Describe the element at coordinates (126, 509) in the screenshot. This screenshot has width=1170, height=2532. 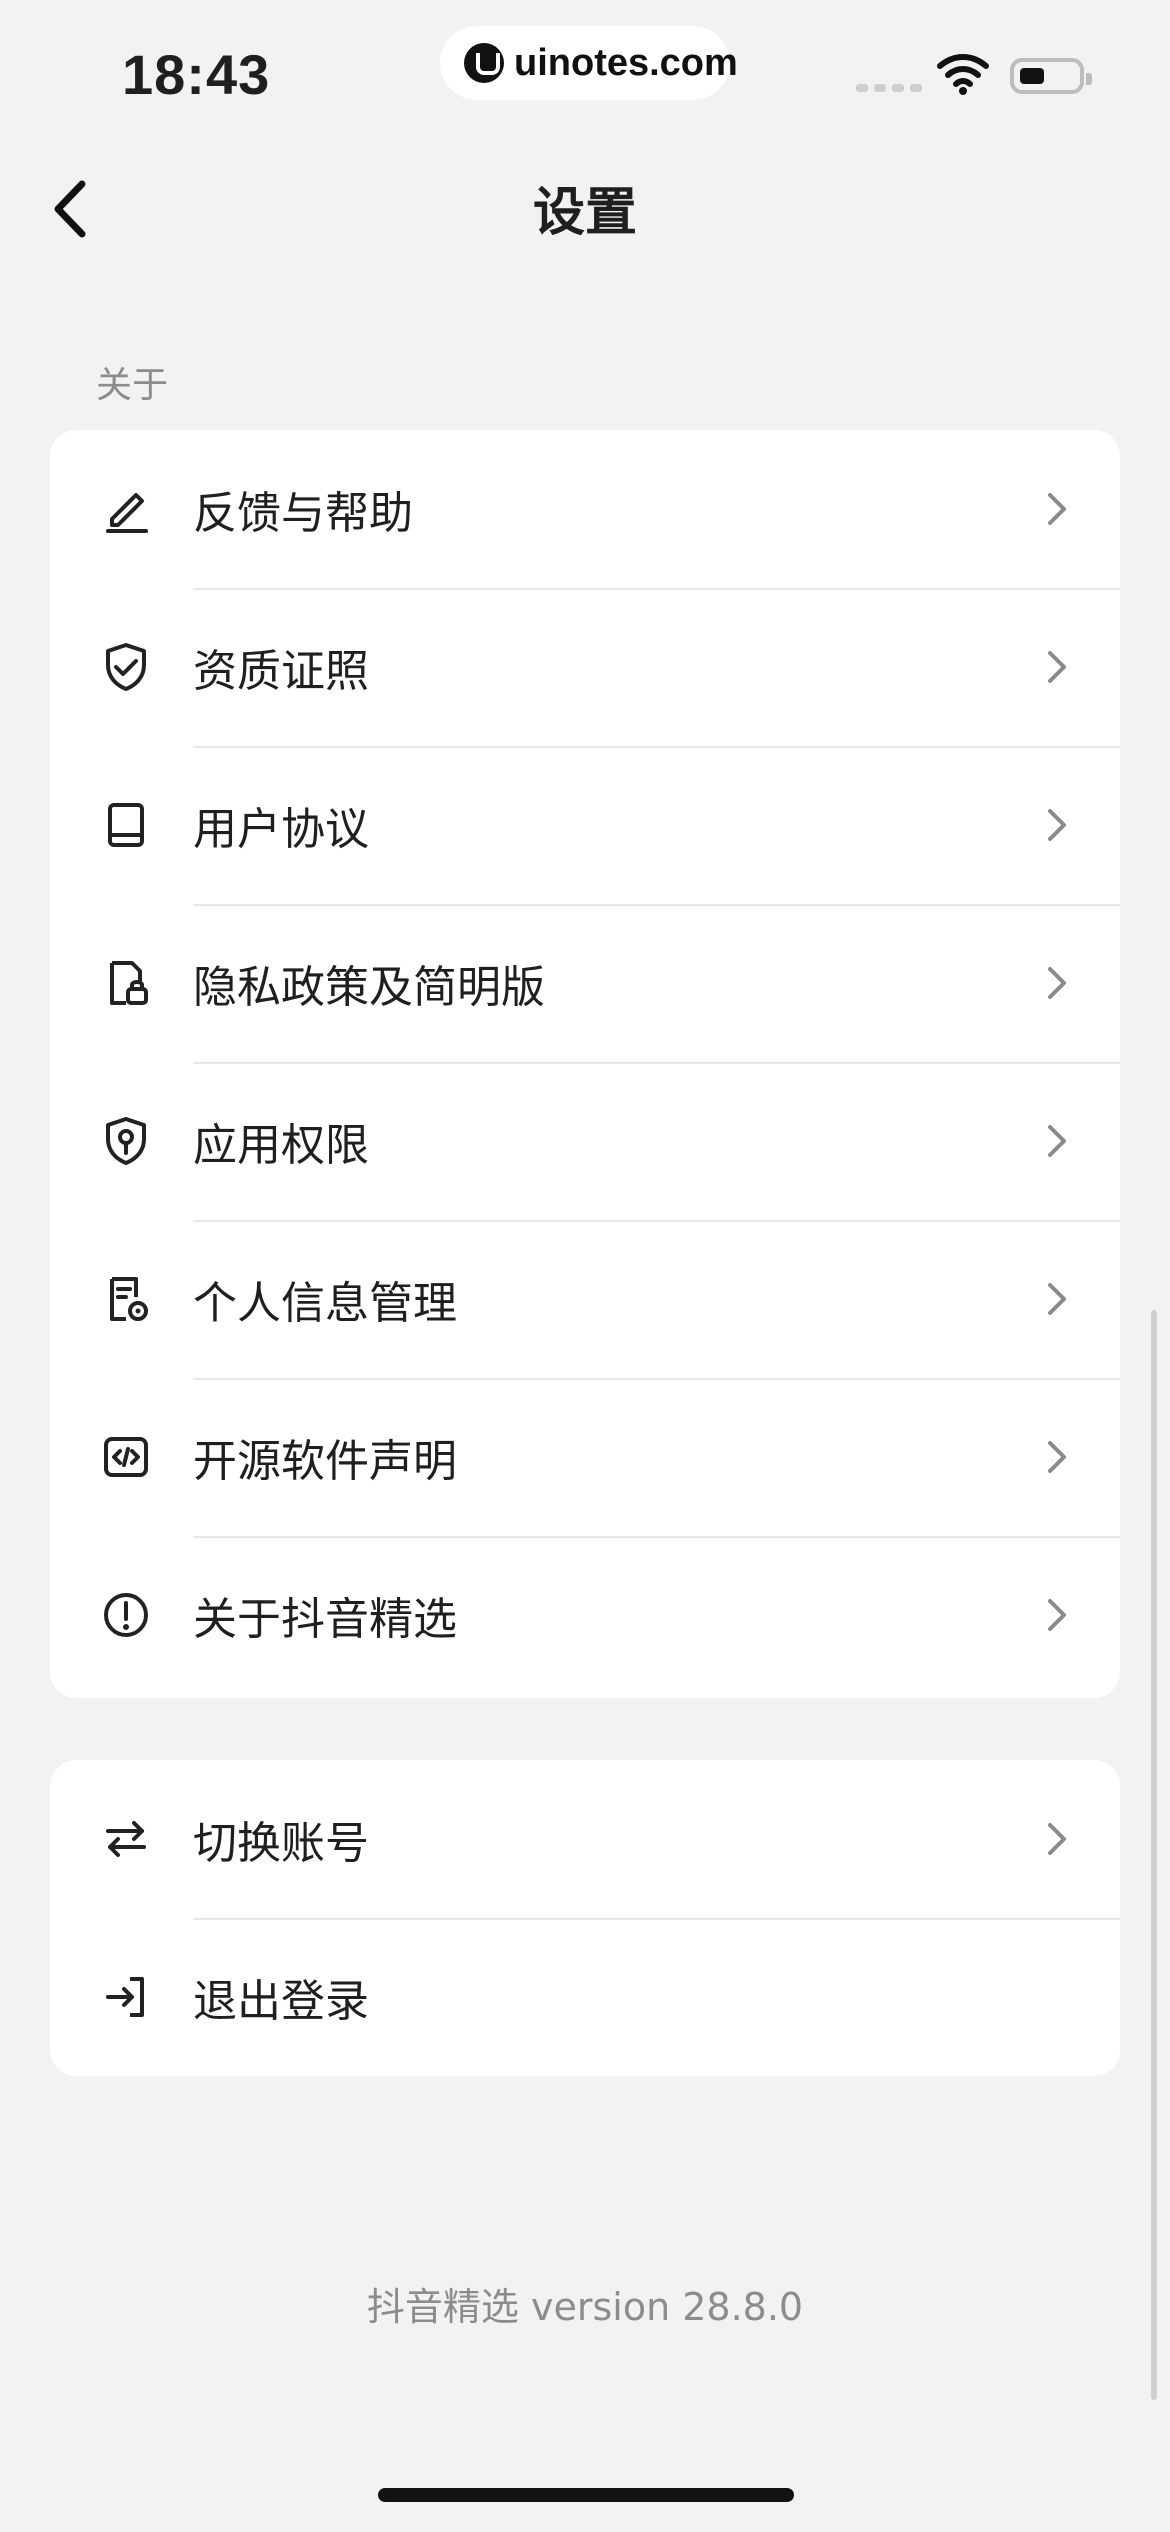
I see `pencil-underline-icon` at that location.